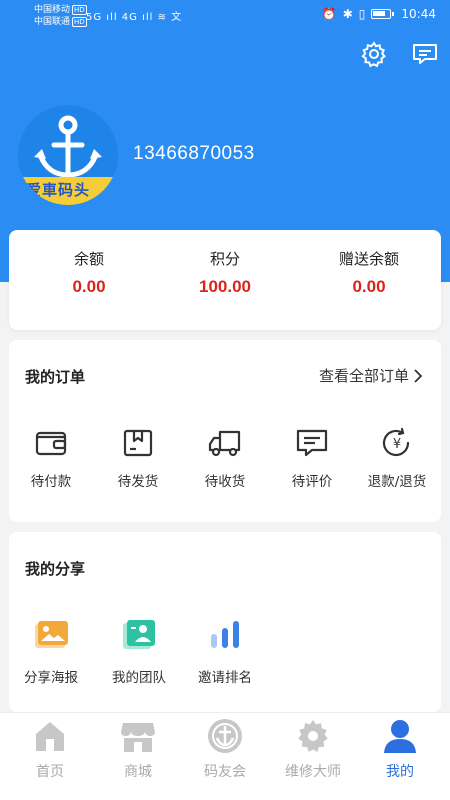  What do you see at coordinates (58, 190) in the screenshot?
I see `avatar-logo-text: 爱車码头` at bounding box center [58, 190].